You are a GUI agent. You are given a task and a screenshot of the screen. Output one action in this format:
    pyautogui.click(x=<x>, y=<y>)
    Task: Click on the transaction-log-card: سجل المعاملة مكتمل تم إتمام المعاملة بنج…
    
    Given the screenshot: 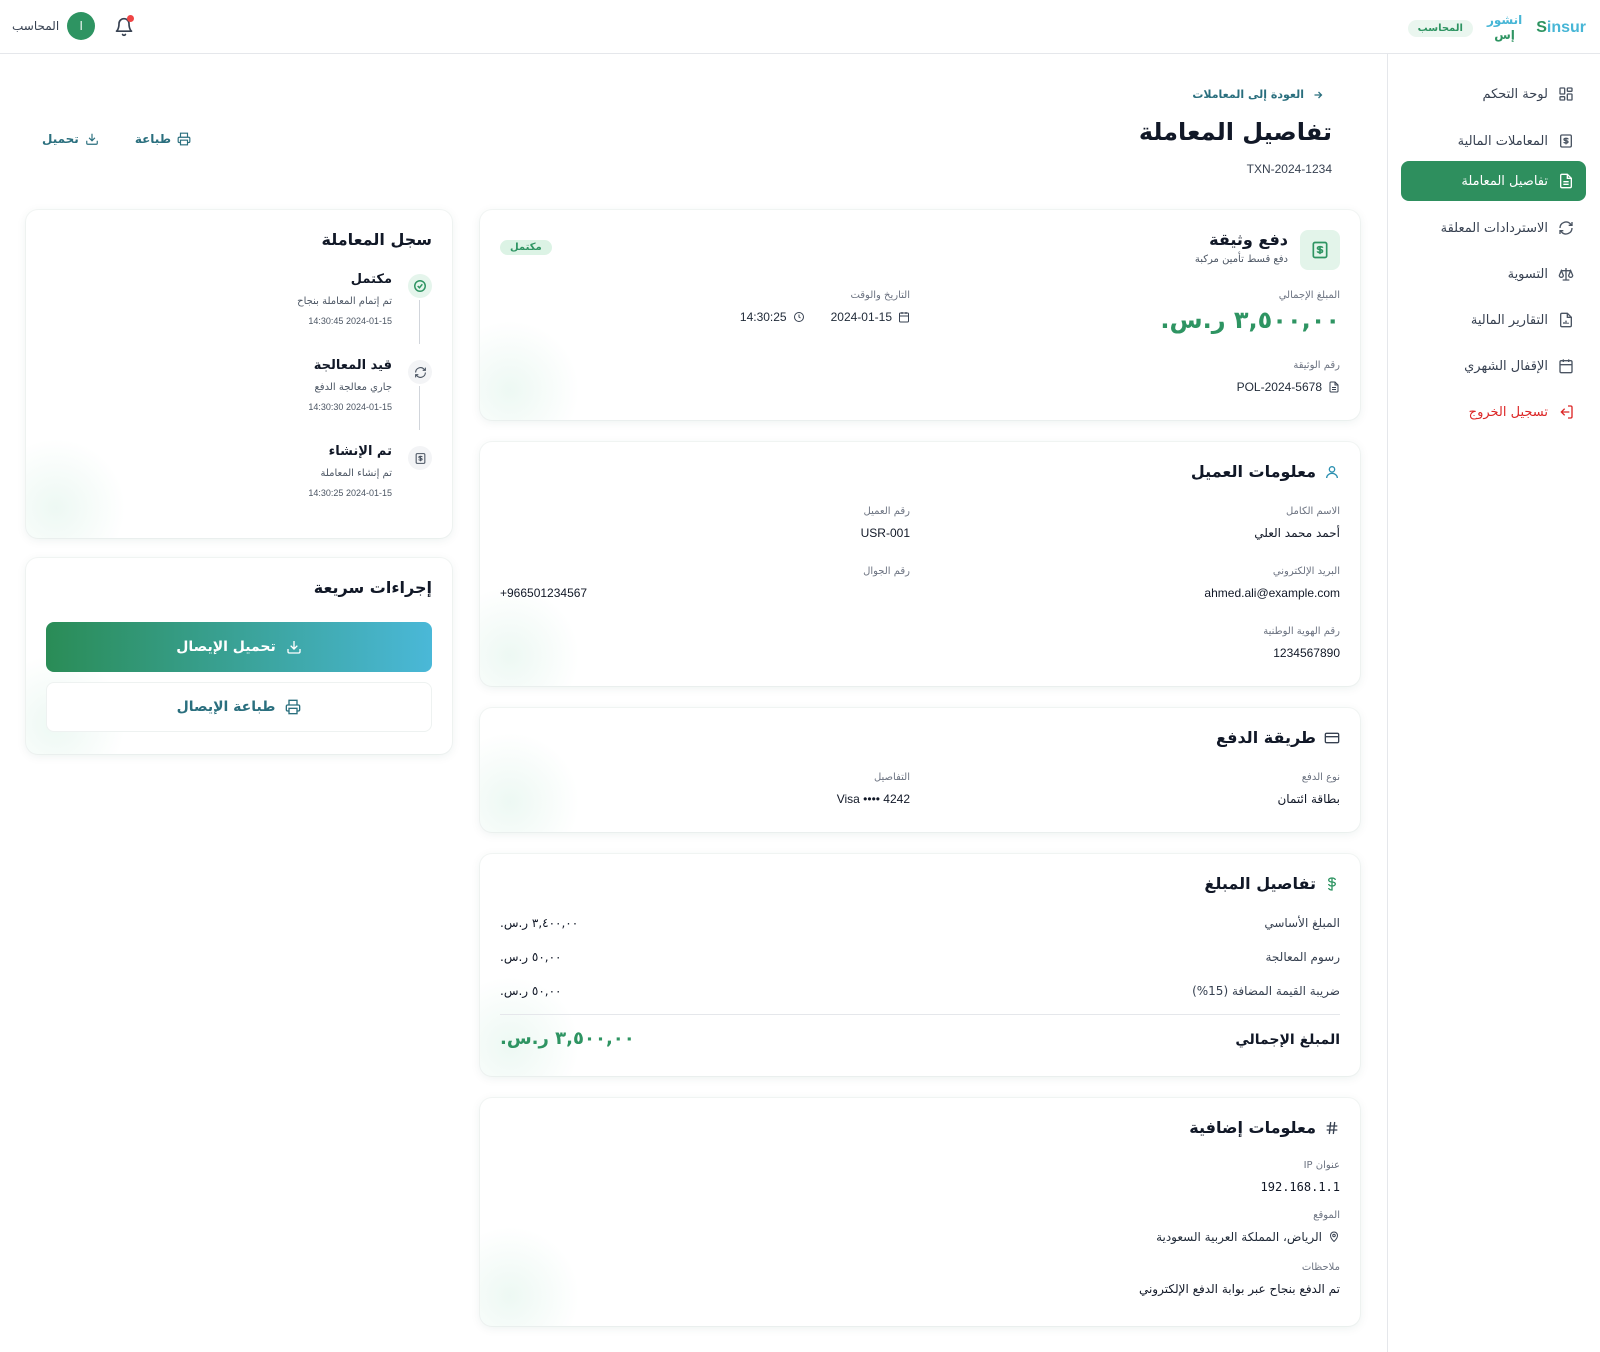 What is the action you would take?
    pyautogui.click(x=239, y=374)
    